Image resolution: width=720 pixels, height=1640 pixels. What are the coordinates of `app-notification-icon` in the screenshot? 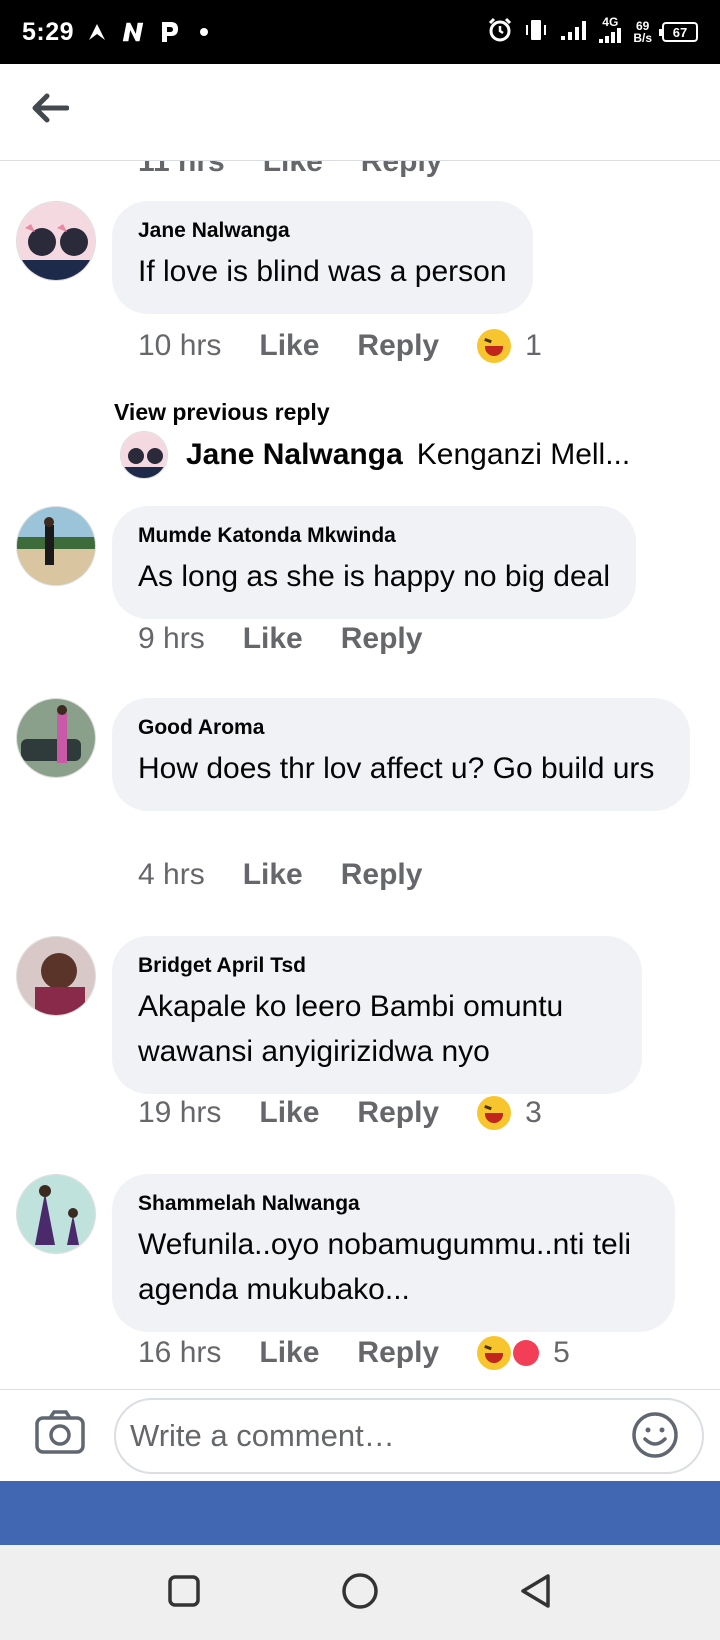 It's located at (97, 32).